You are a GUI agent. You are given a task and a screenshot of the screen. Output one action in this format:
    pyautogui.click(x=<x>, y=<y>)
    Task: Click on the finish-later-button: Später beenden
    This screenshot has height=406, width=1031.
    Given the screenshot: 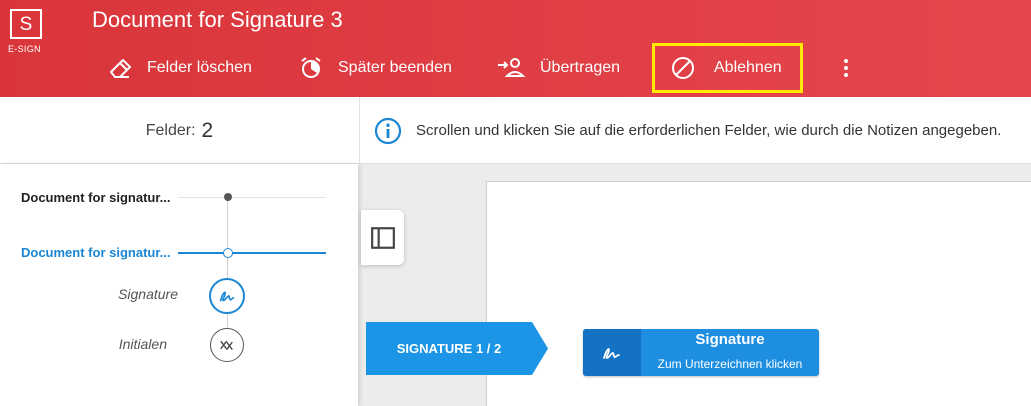 What is the action you would take?
    pyautogui.click(x=375, y=68)
    